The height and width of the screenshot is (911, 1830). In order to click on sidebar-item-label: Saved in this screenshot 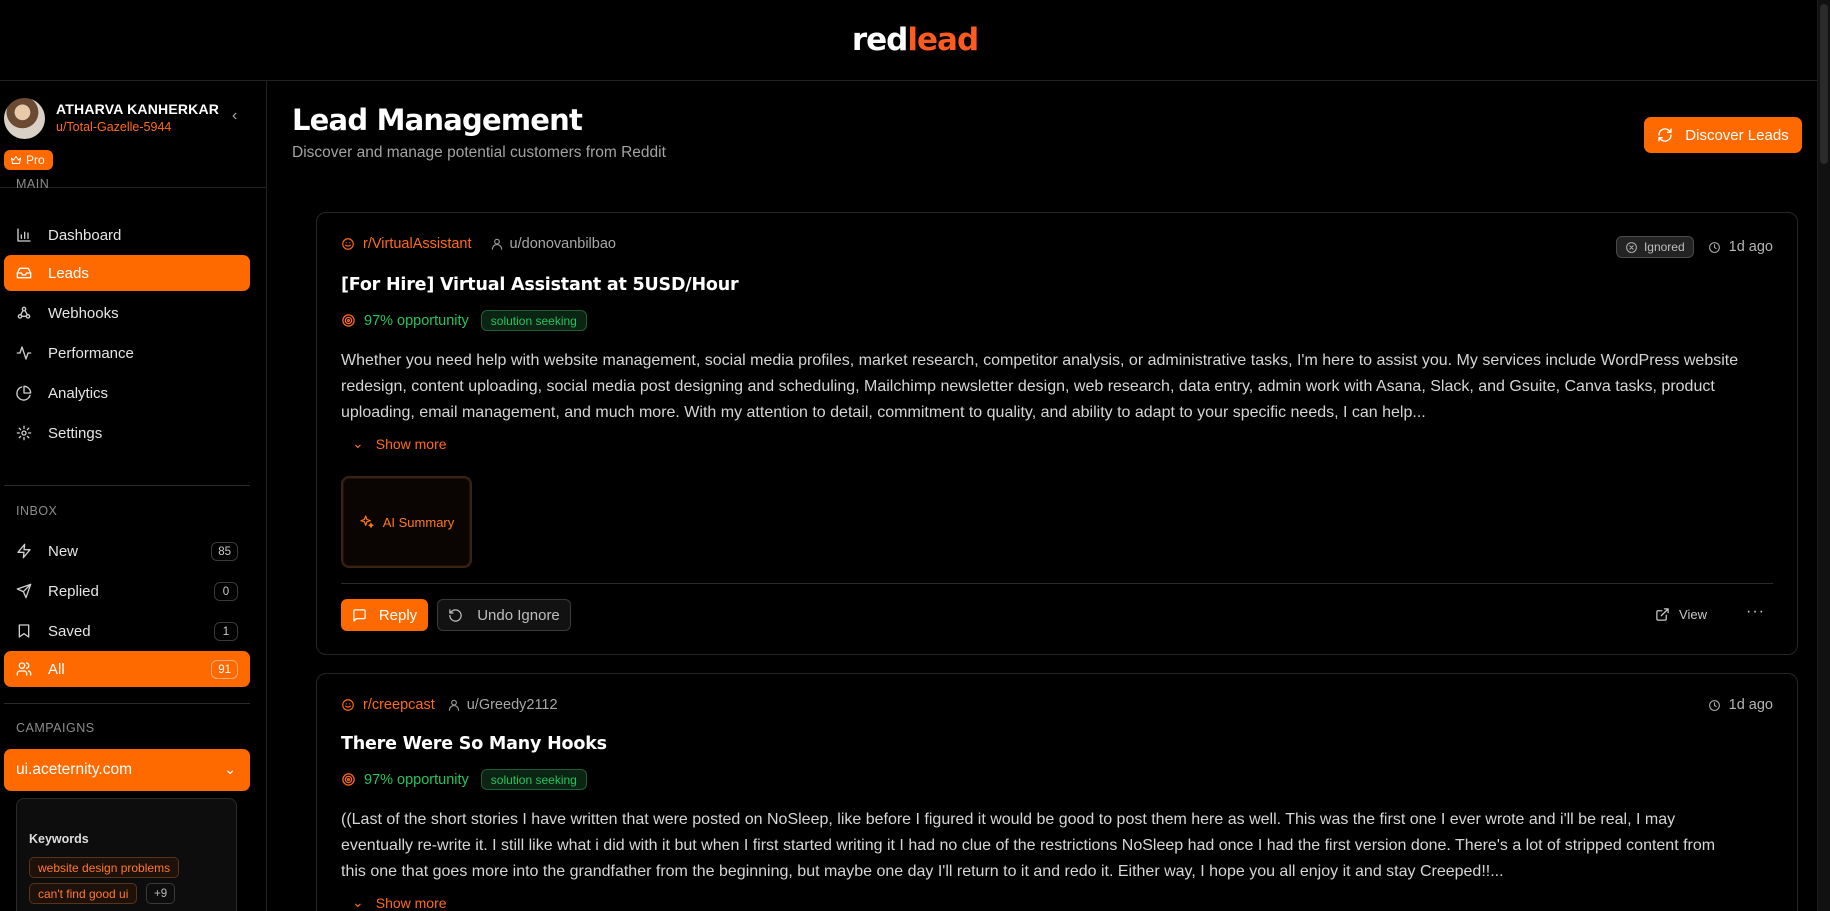, I will do `click(69, 631)`.